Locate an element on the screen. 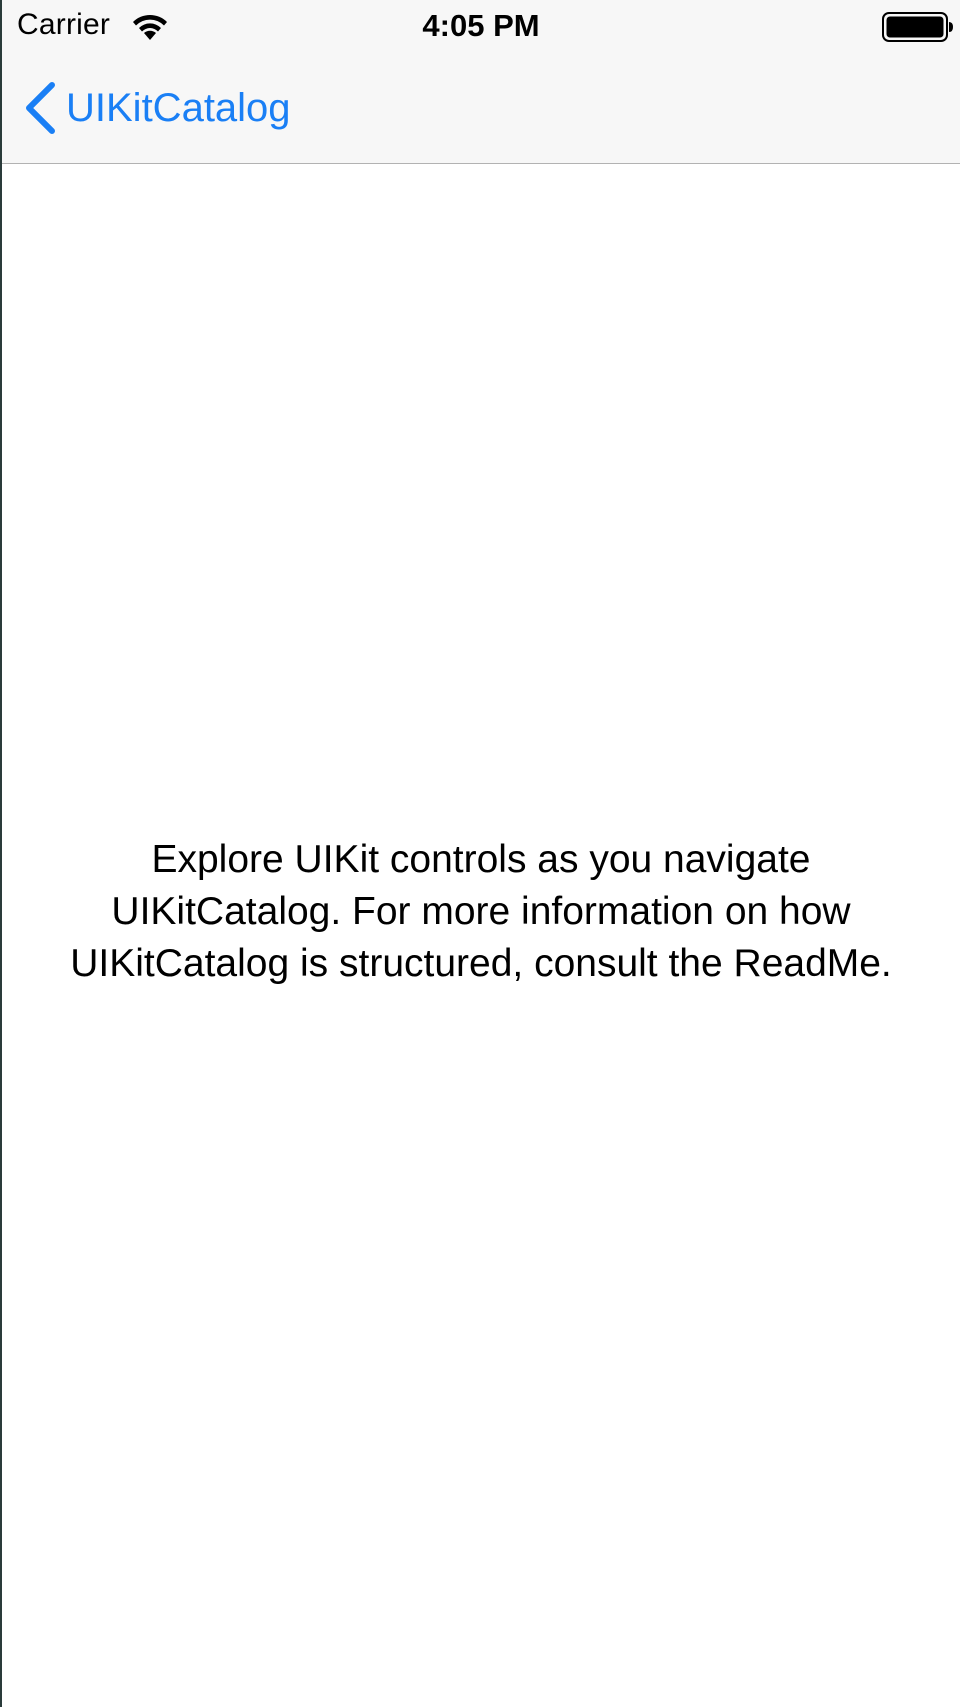 Image resolution: width=960 pixels, height=1707 pixels. top-bar: Carrier 4:05 PM UIKitCatalog is located at coordinates (481, 82).